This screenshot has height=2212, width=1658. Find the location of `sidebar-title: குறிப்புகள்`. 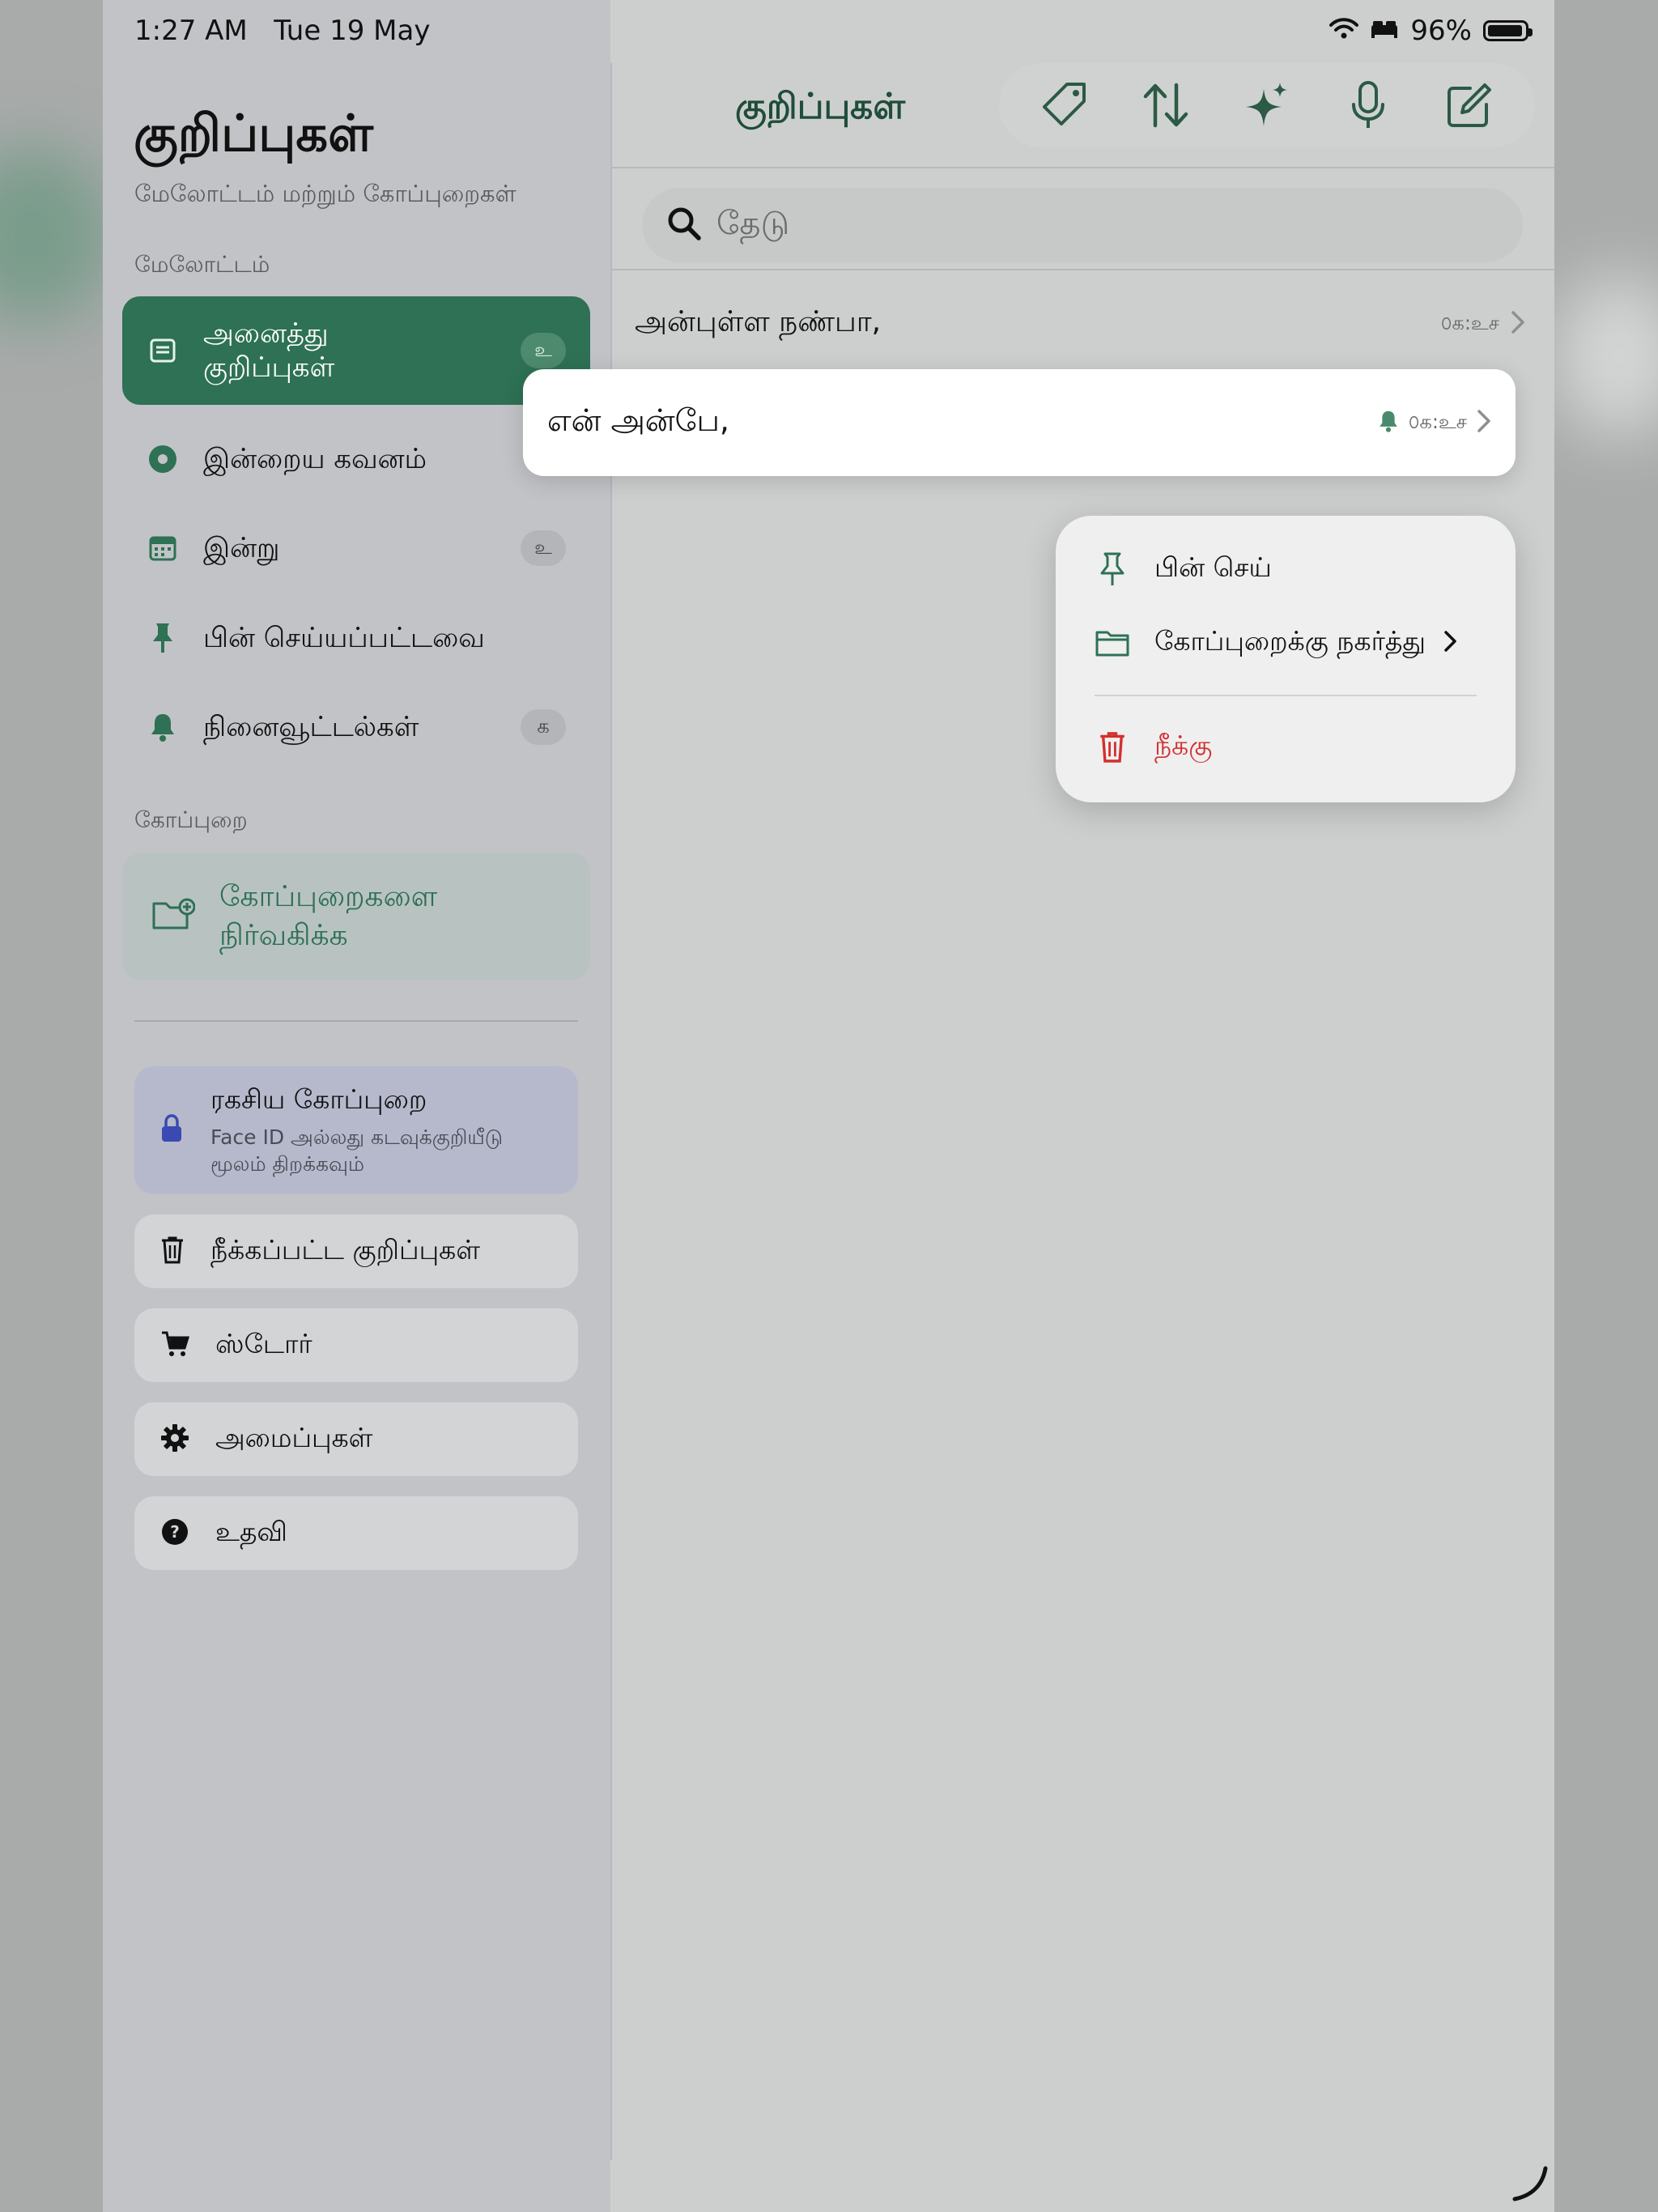

sidebar-title: குறிப்புகள் is located at coordinates (253, 134).